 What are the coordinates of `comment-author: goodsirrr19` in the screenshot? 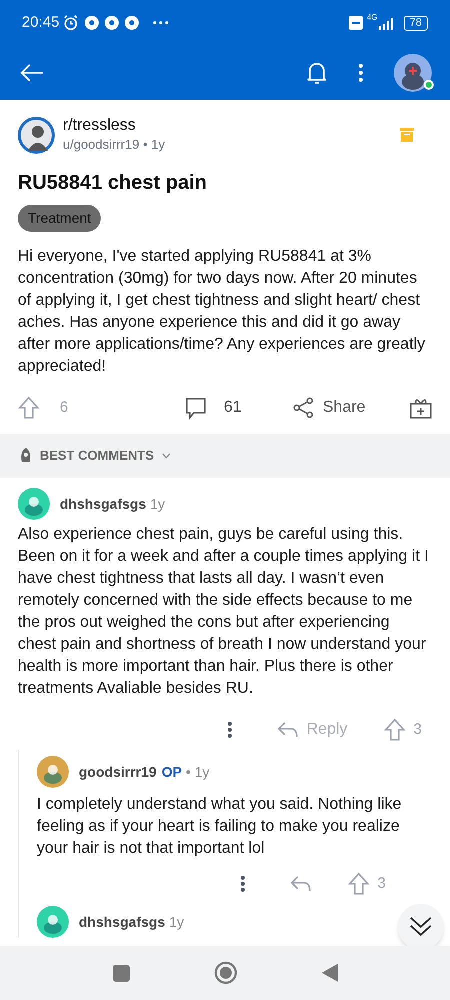 It's located at (118, 772).